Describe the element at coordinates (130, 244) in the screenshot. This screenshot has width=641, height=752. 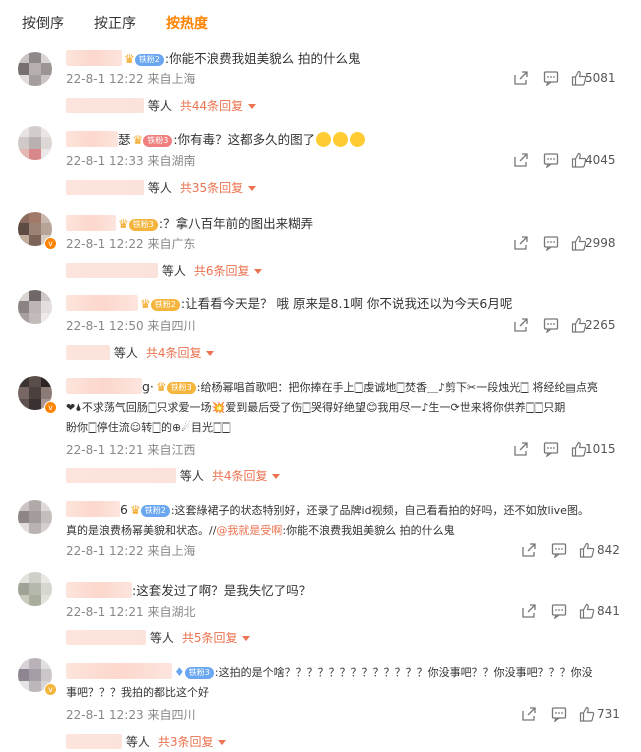
I see `comment-meta: 22-8-1 12:22 来自广东` at that location.